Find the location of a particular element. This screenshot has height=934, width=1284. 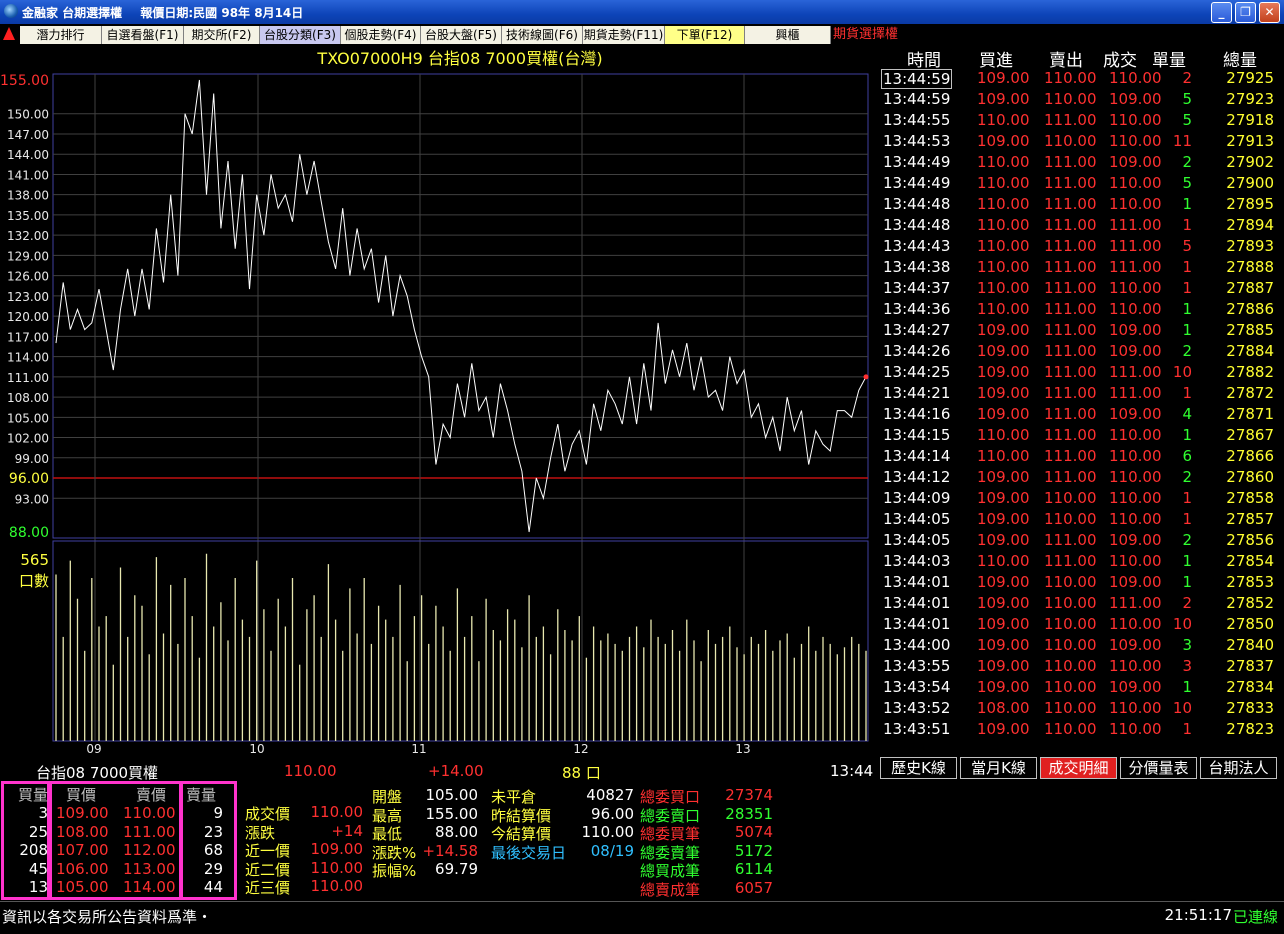

restore-icon: ❐ is located at coordinates (1245, 12).